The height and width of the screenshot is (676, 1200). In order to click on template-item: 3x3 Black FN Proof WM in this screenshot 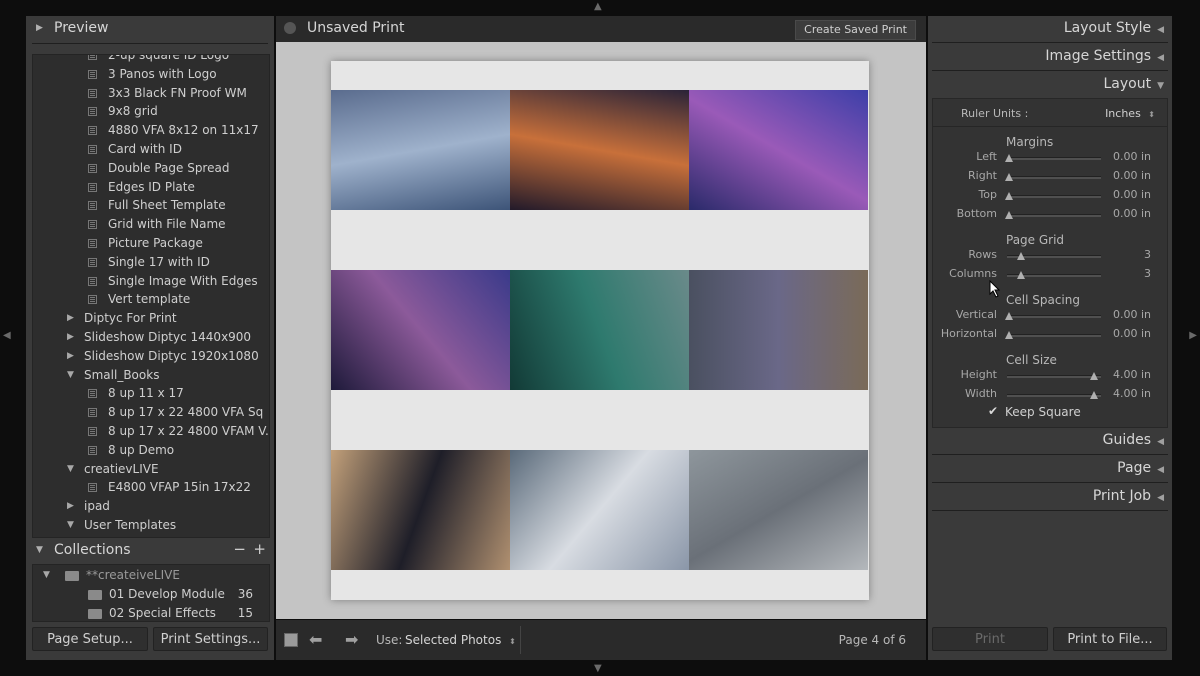, I will do `click(151, 94)`.